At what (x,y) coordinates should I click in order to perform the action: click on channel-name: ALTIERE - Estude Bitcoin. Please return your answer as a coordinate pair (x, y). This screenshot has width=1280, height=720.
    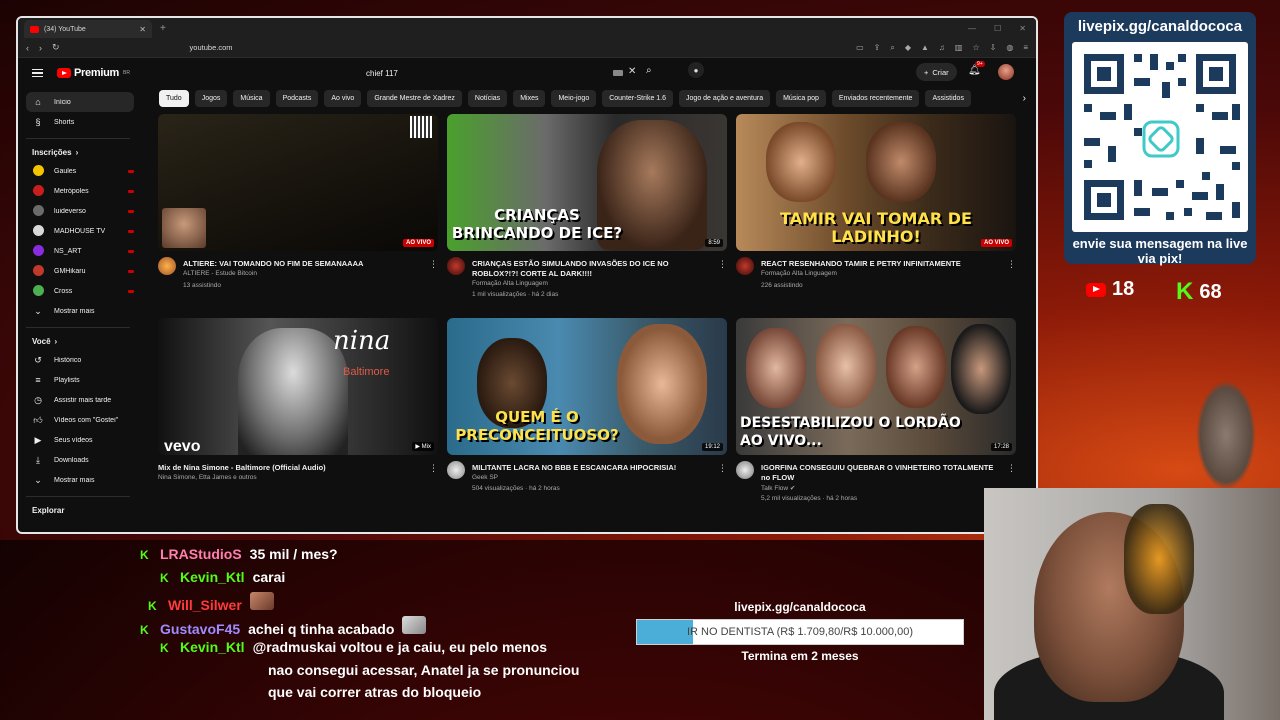
    Looking at the image, I should click on (220, 273).